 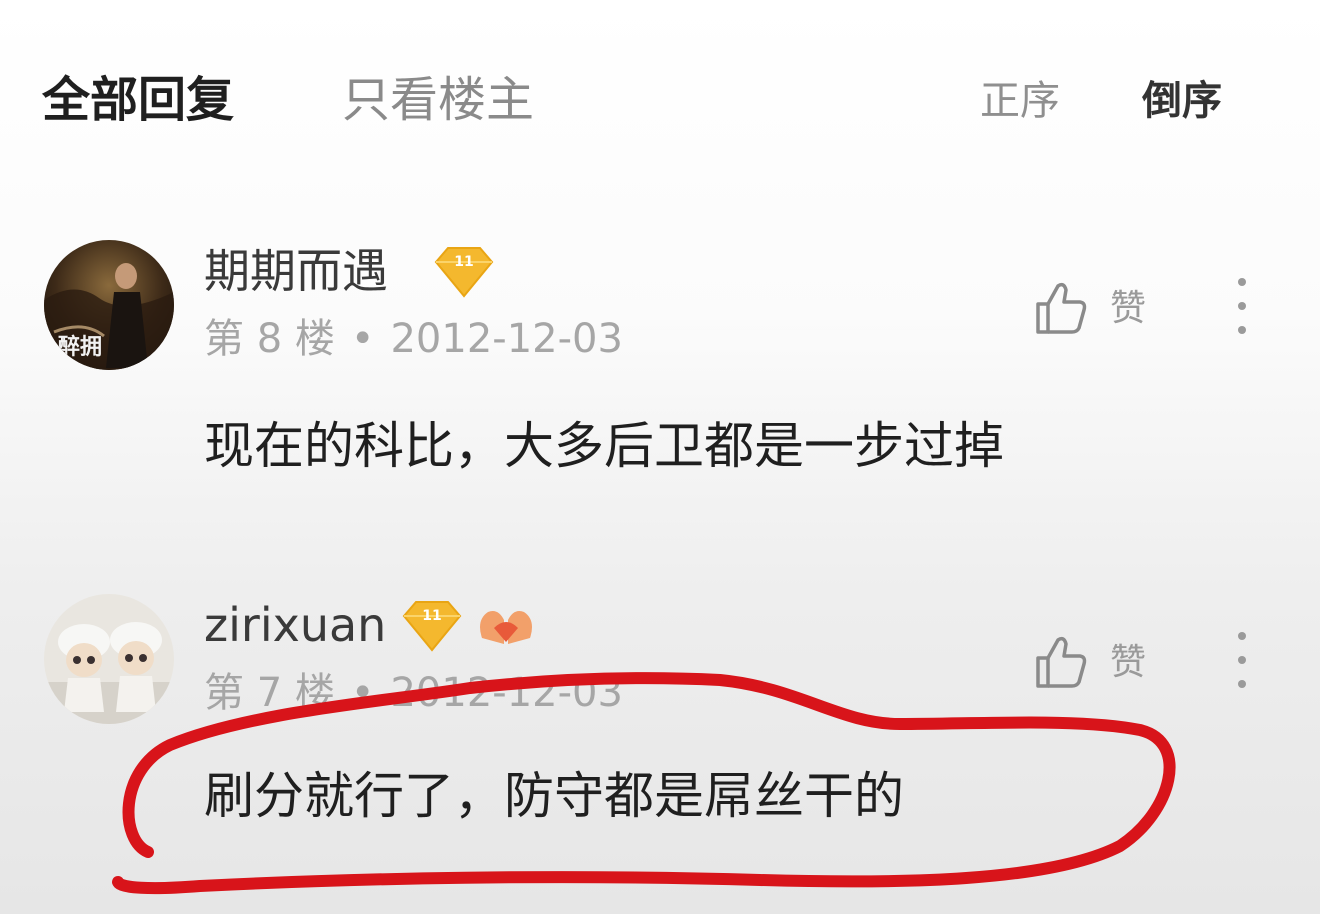 I want to click on comment-text: 现在的科比，大多后卫都是一步过掉, so click(x=604, y=446).